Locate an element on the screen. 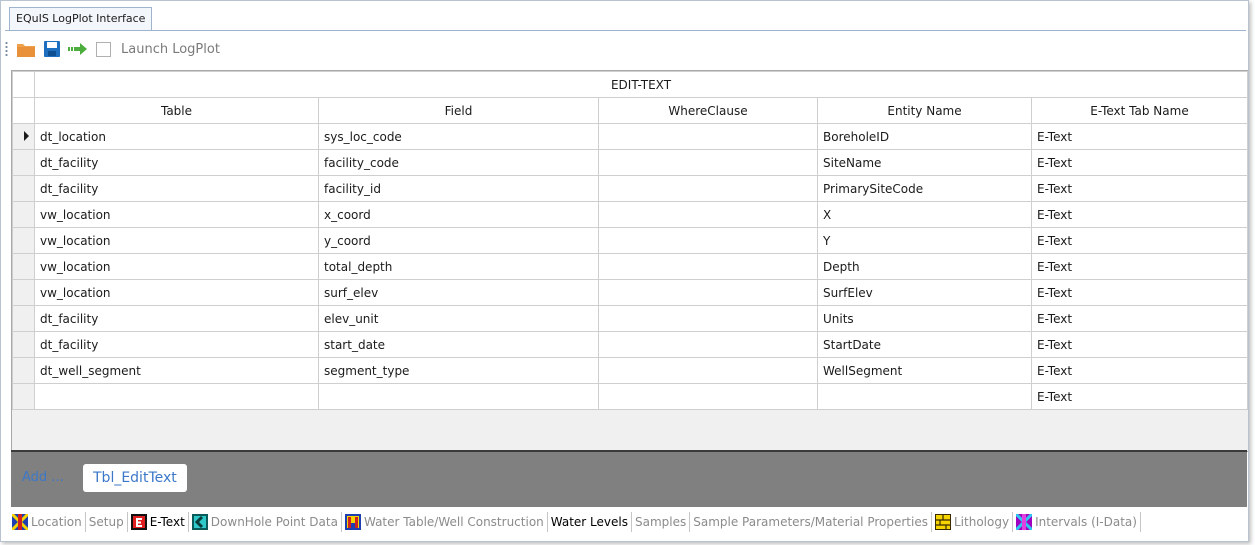 Image resolution: width=1255 pixels, height=545 pixels. table-row: dt_facility elev_unit Units E-Text is located at coordinates (630, 318).